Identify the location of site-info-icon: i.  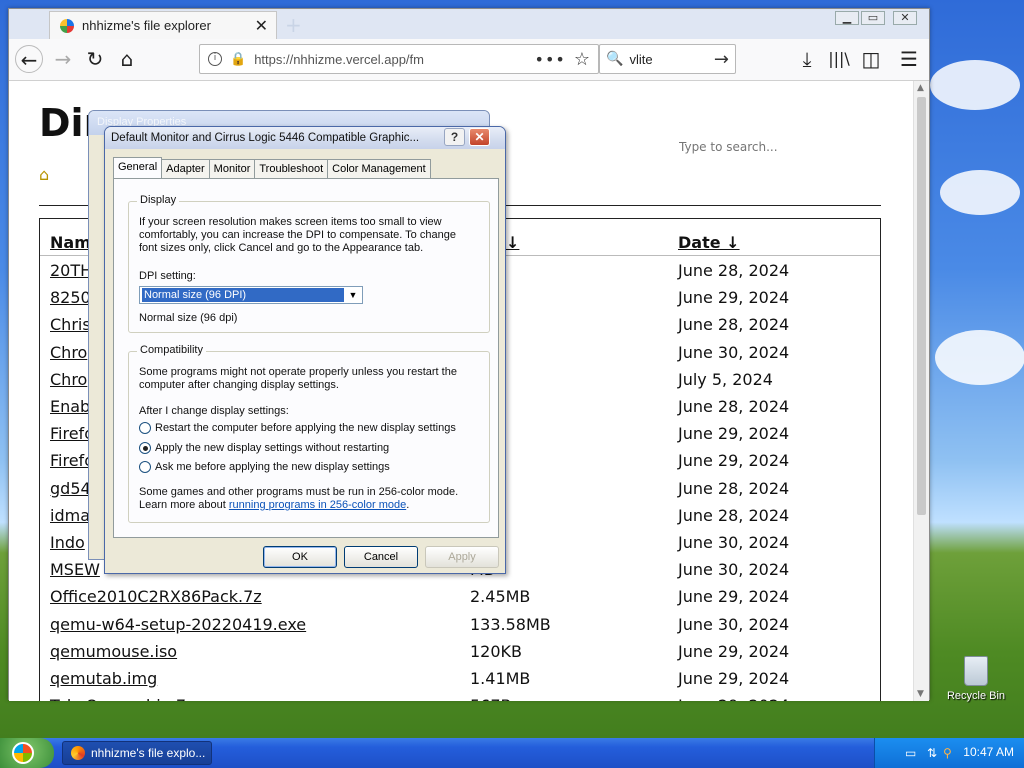
(215, 59).